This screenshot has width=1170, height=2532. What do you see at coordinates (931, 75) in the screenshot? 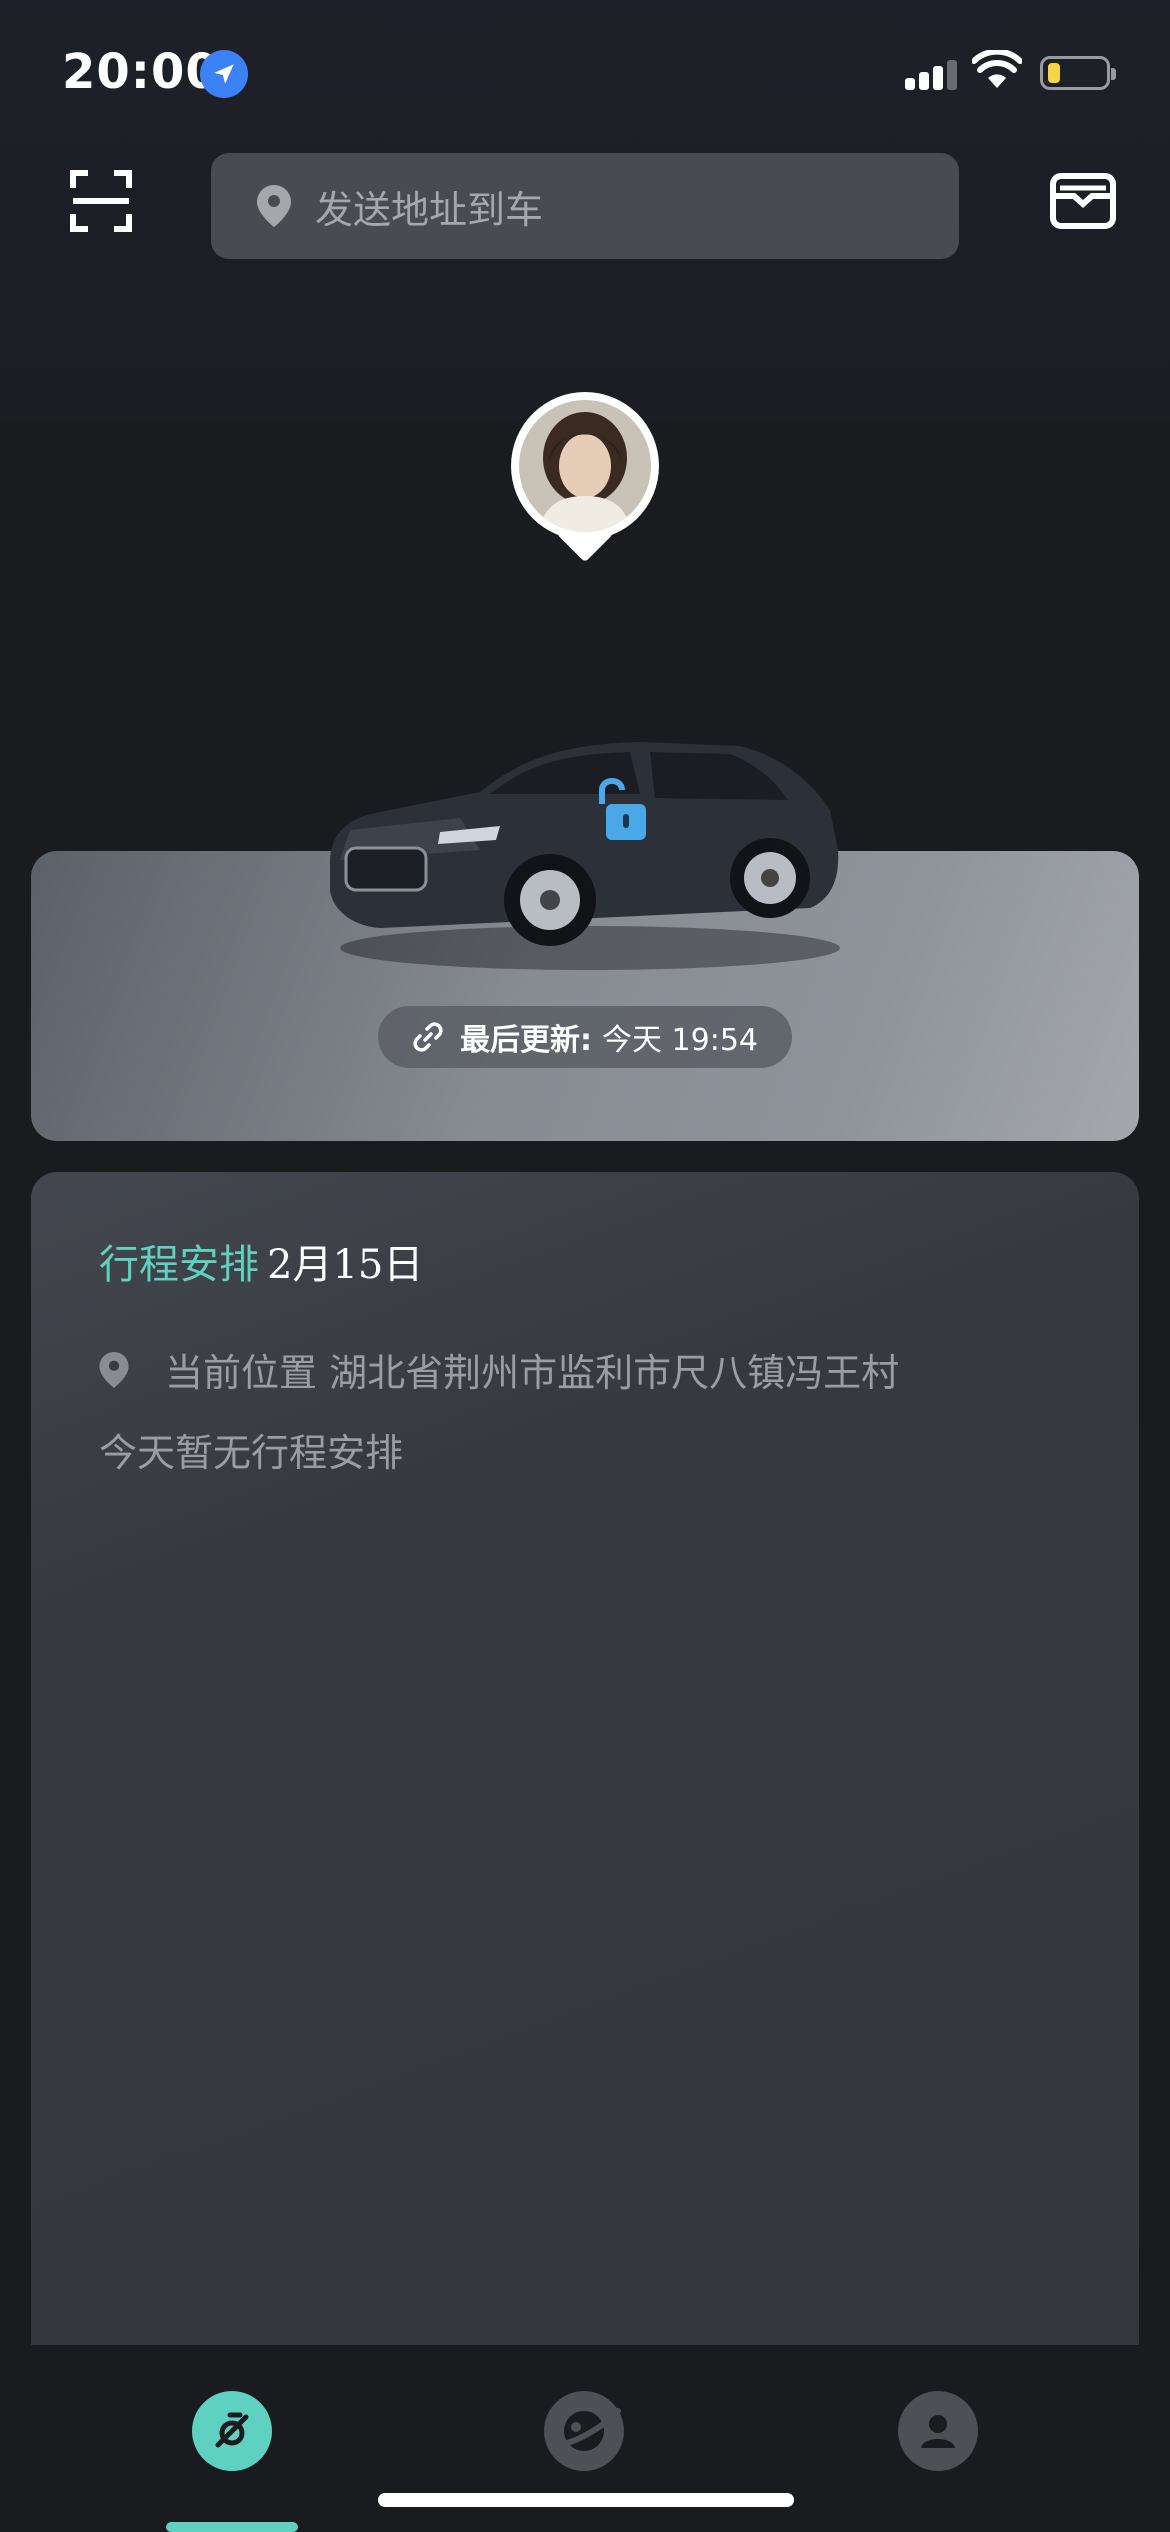
I see `cellular-signal-icon` at bounding box center [931, 75].